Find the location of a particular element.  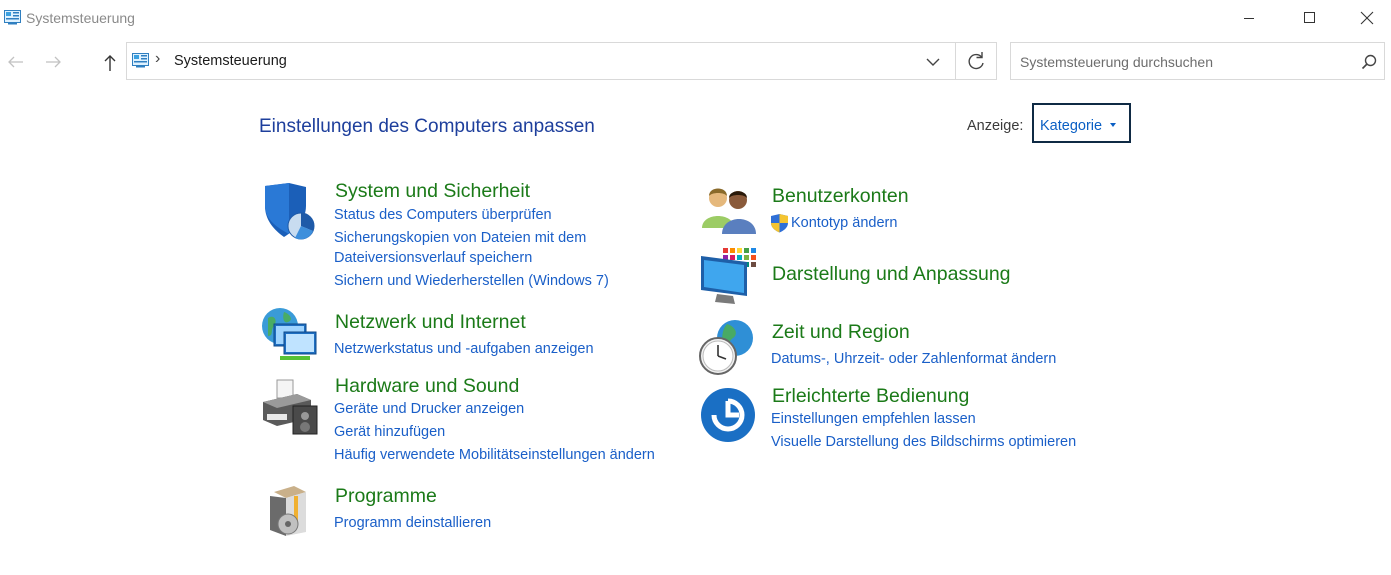

link-add-device: Gerät hinzufügen is located at coordinates (389, 432).